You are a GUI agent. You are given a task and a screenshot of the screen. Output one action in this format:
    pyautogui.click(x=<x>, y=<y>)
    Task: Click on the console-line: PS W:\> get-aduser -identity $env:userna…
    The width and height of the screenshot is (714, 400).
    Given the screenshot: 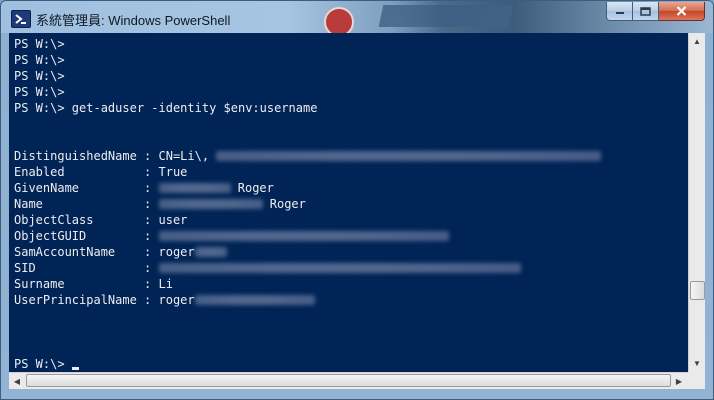 What is the action you would take?
    pyautogui.click(x=166, y=108)
    